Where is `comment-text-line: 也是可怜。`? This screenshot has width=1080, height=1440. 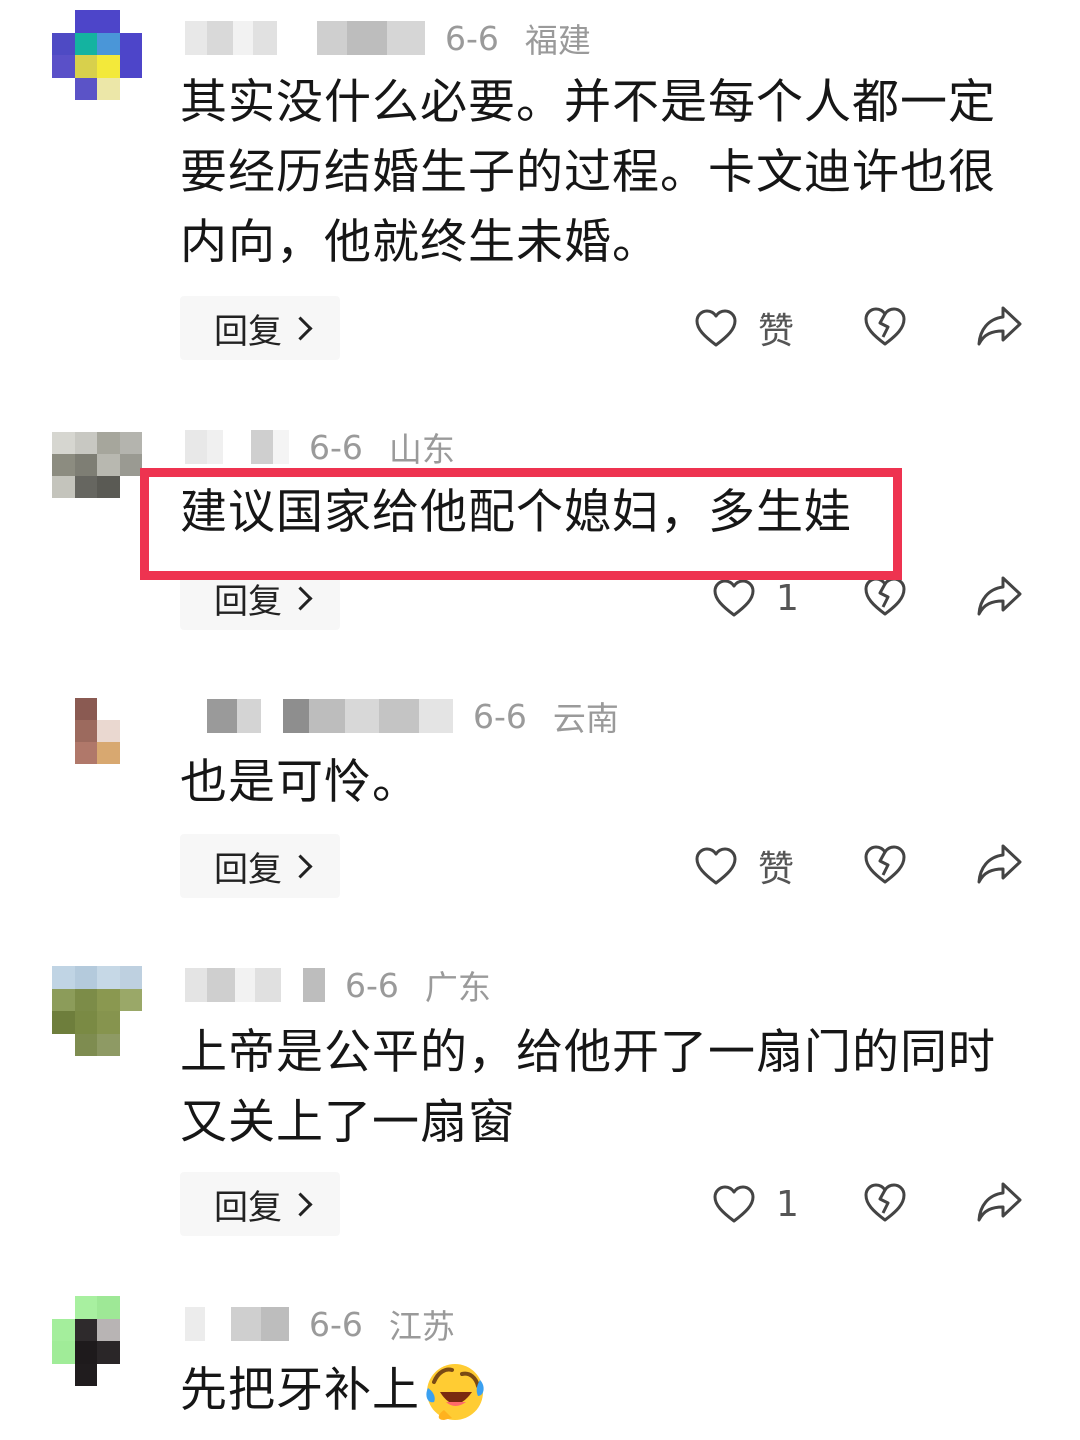
comment-text-line: 也是可怜。 is located at coordinates (300, 782).